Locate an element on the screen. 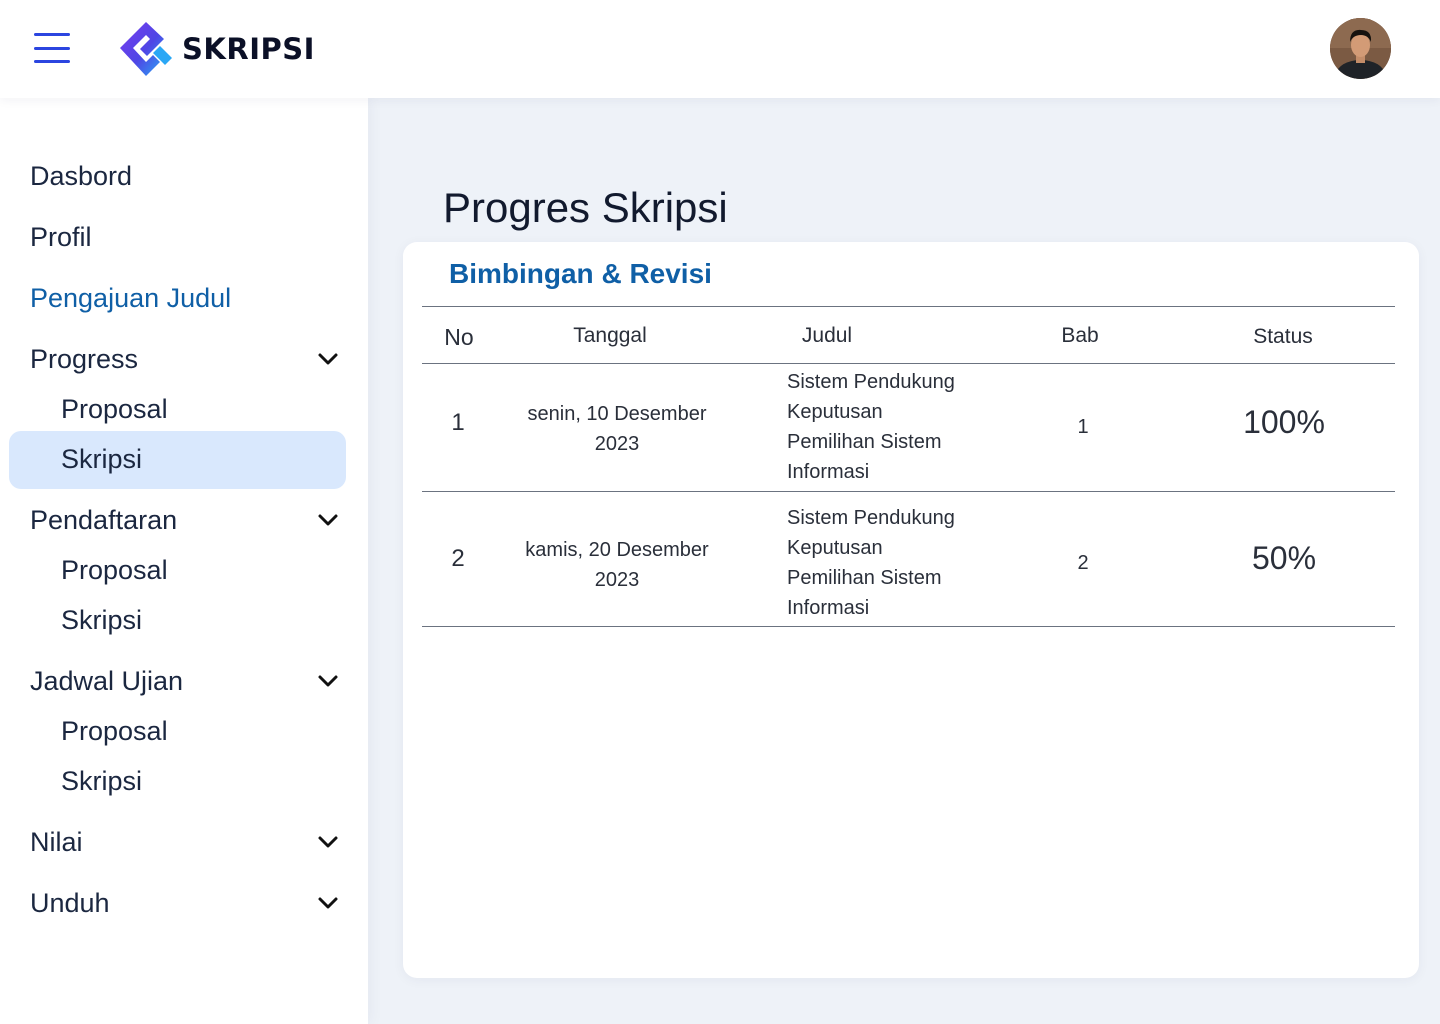 This screenshot has height=1024, width=1440. sidebar-subitem-pendaftaran-proposal: Proposal is located at coordinates (114, 570).